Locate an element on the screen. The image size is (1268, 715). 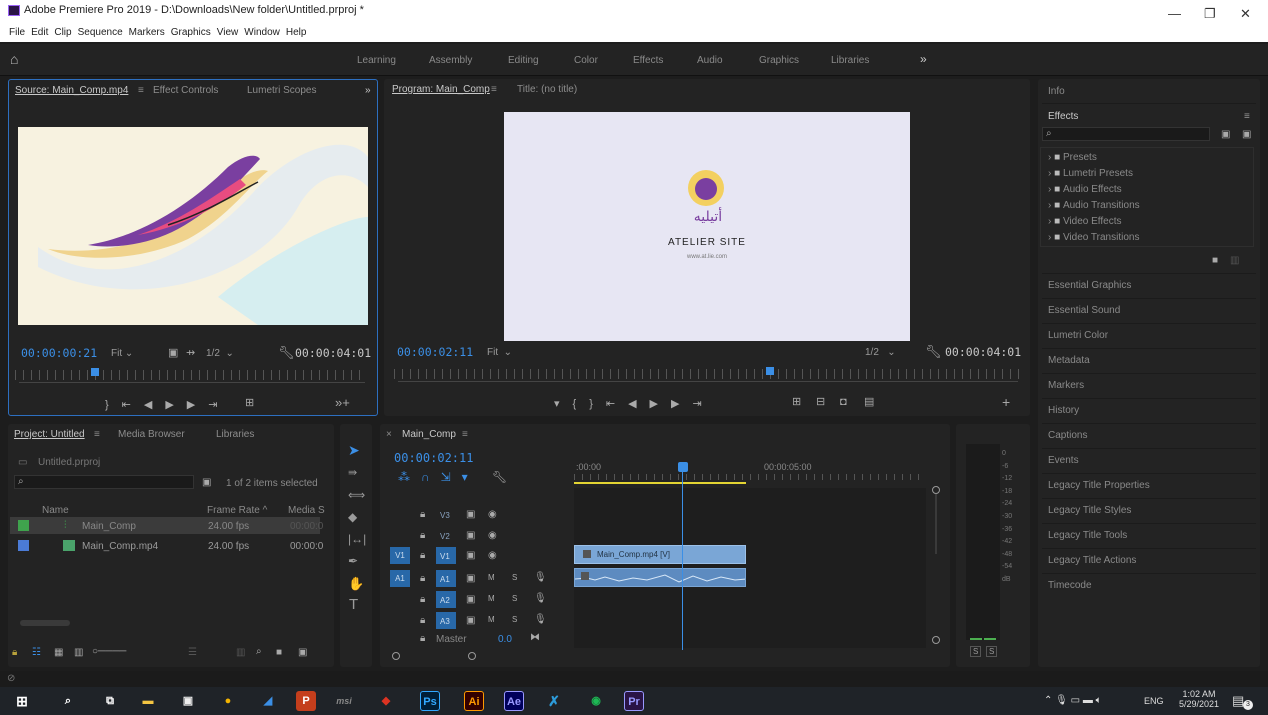
32bit-effects-icon: ▣ is located at coordinates (1246, 134).